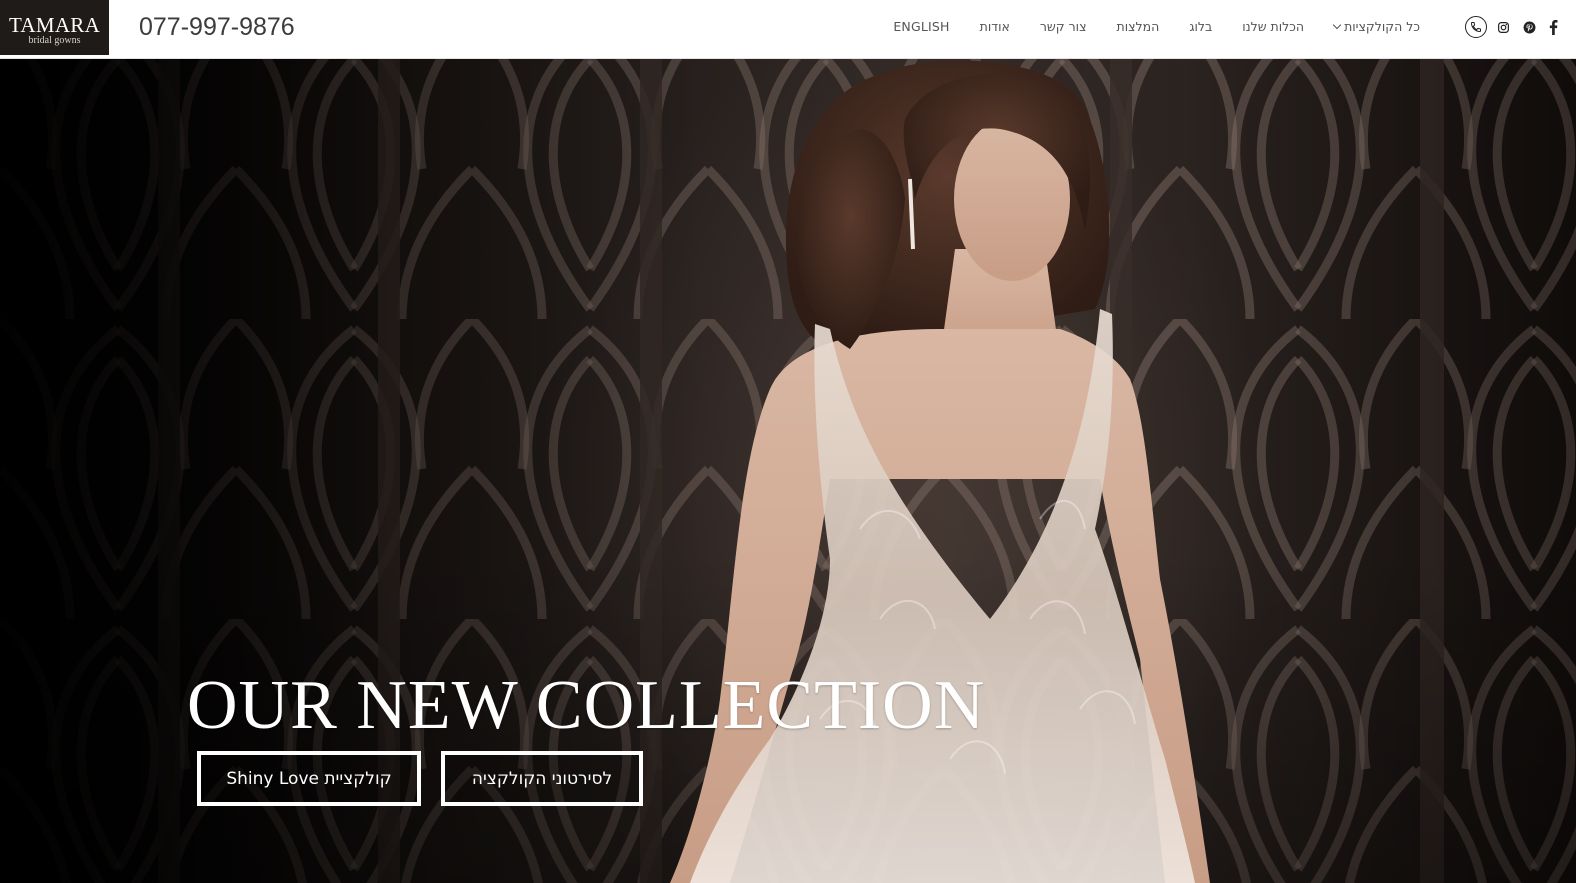 This screenshot has width=1576, height=883. I want to click on nav-item-label: בלוג, so click(1201, 26).